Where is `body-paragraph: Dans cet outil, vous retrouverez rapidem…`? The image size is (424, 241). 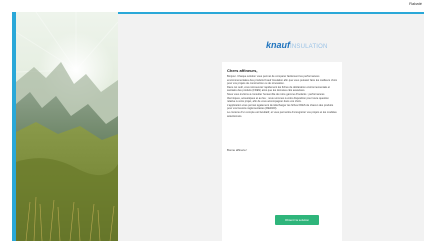
body-paragraph: Dans cet outil, vous retrouverez rapidem… is located at coordinates (278, 89).